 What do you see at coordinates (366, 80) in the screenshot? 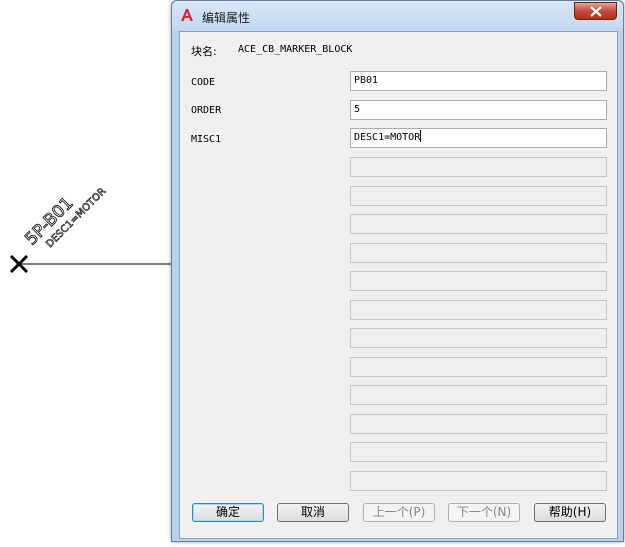
I see `attr-value-code: PB01` at bounding box center [366, 80].